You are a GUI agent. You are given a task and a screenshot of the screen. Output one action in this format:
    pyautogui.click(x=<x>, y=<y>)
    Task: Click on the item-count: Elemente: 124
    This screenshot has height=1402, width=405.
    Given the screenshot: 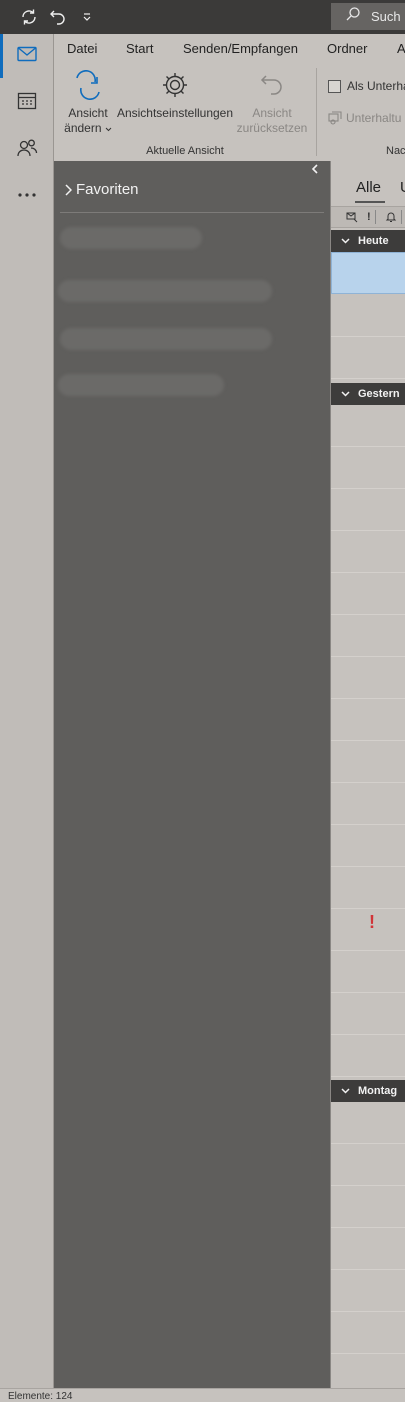 What is the action you would take?
    pyautogui.click(x=40, y=1396)
    